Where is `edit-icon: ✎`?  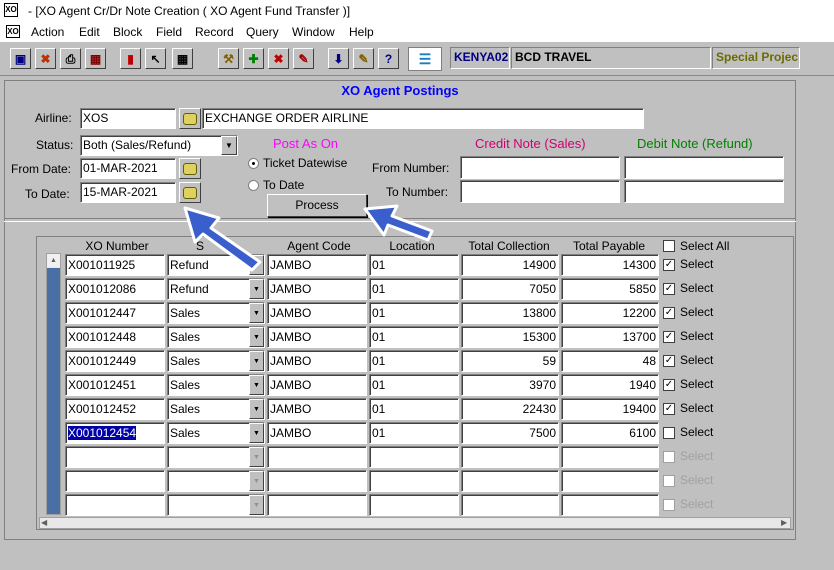
edit-icon: ✎ is located at coordinates (303, 58).